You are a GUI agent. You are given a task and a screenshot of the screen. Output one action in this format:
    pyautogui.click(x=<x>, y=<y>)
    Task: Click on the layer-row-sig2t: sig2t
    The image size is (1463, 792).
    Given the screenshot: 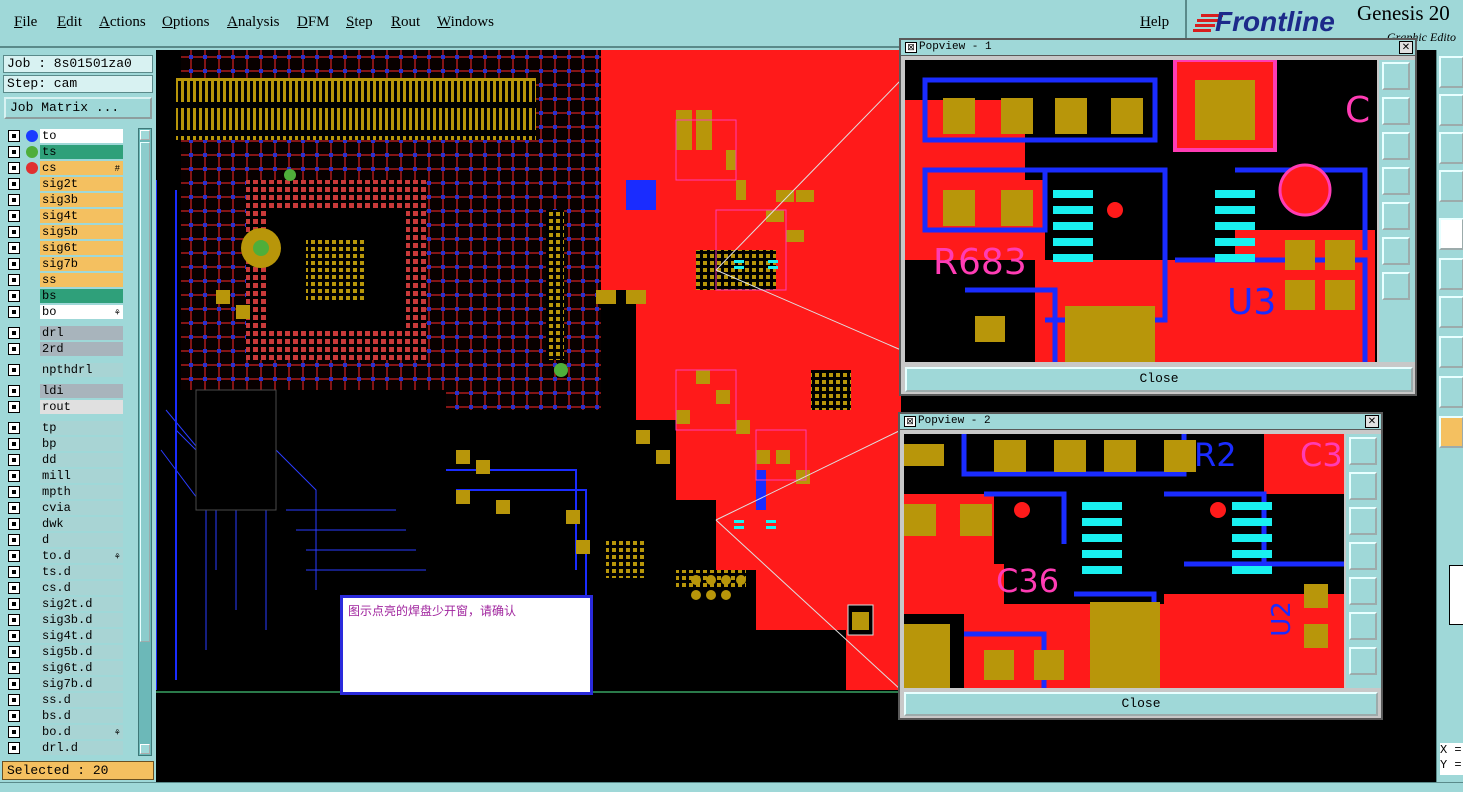 What is the action you would take?
    pyautogui.click(x=66, y=184)
    